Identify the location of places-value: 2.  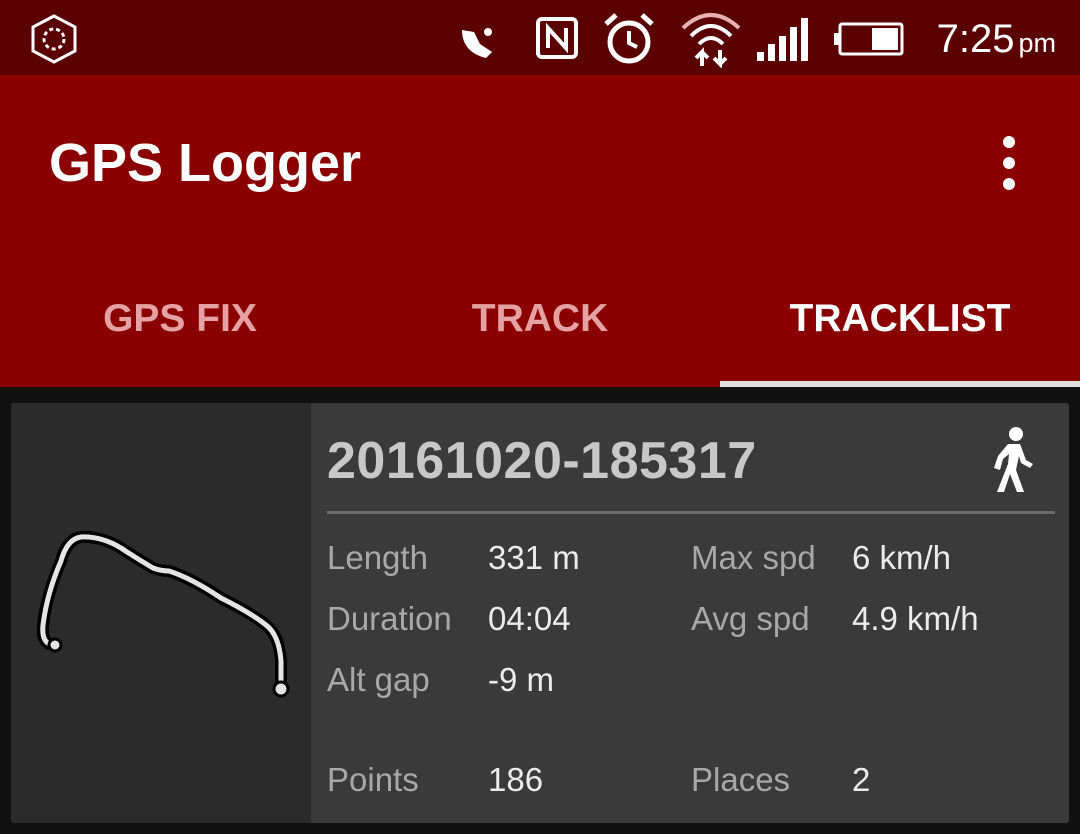
(861, 779).